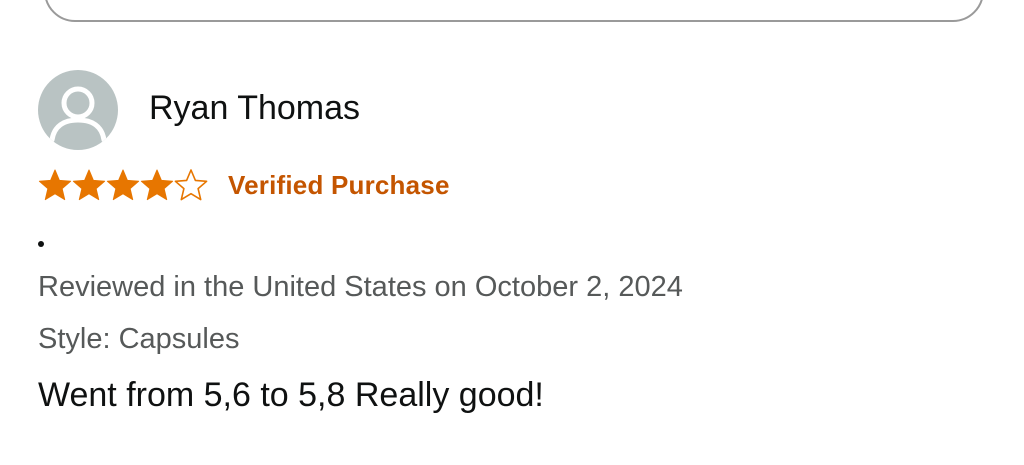 This screenshot has height=465, width=1024. I want to click on star-rating, so click(123, 185).